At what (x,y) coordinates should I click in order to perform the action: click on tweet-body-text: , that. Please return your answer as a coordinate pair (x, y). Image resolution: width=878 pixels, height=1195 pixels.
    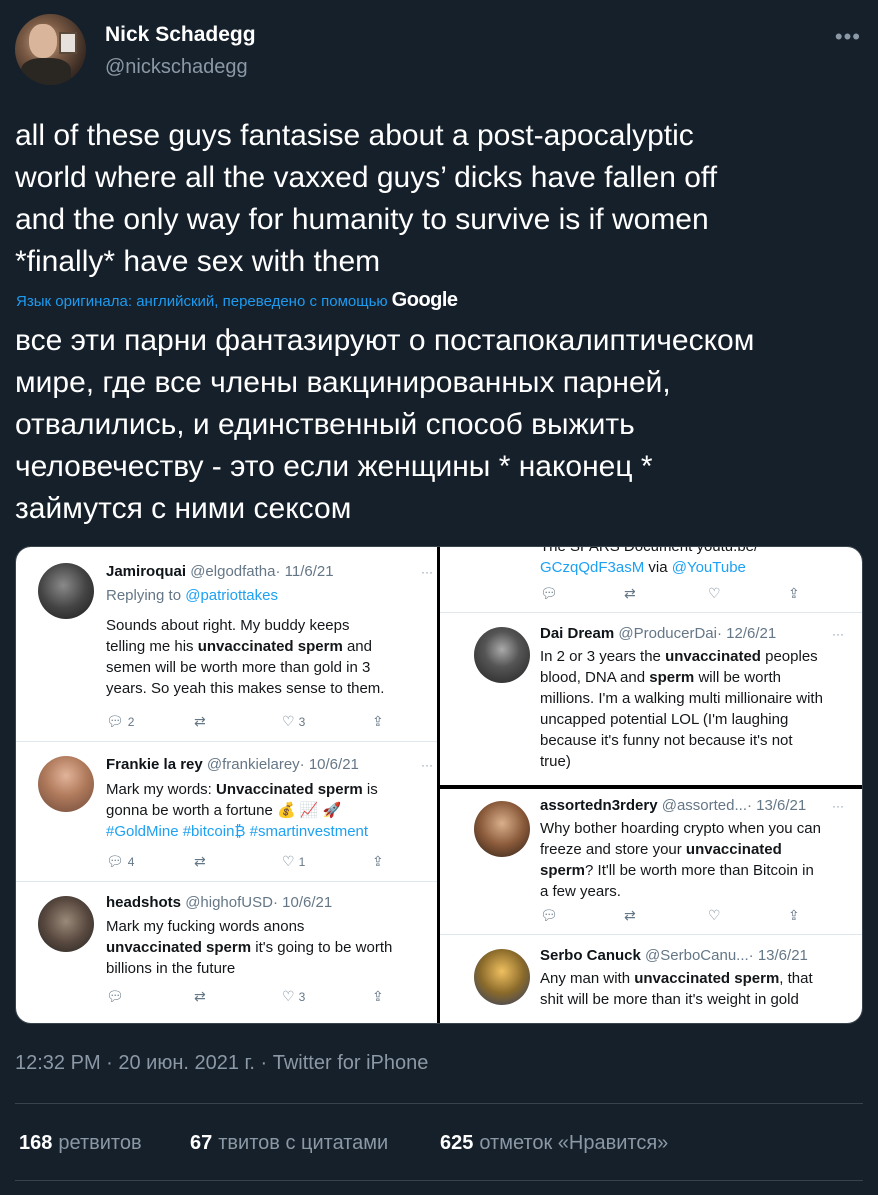
    Looking at the image, I should click on (796, 978).